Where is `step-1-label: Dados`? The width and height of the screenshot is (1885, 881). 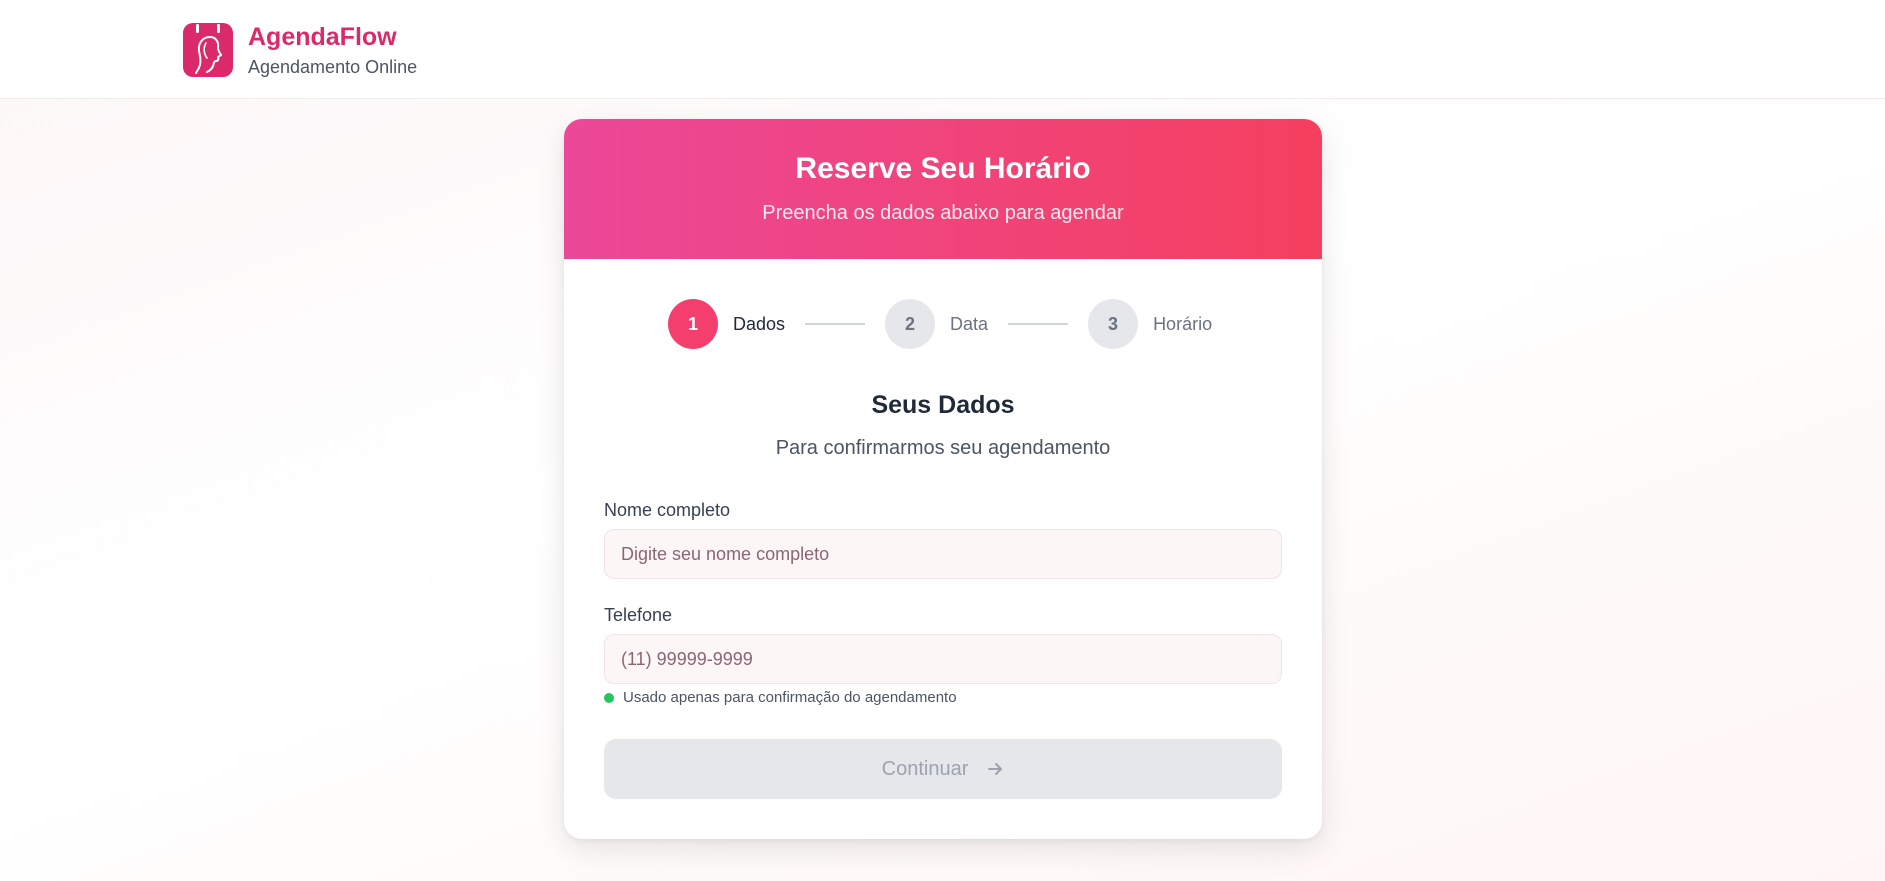 step-1-label: Dados is located at coordinates (759, 323).